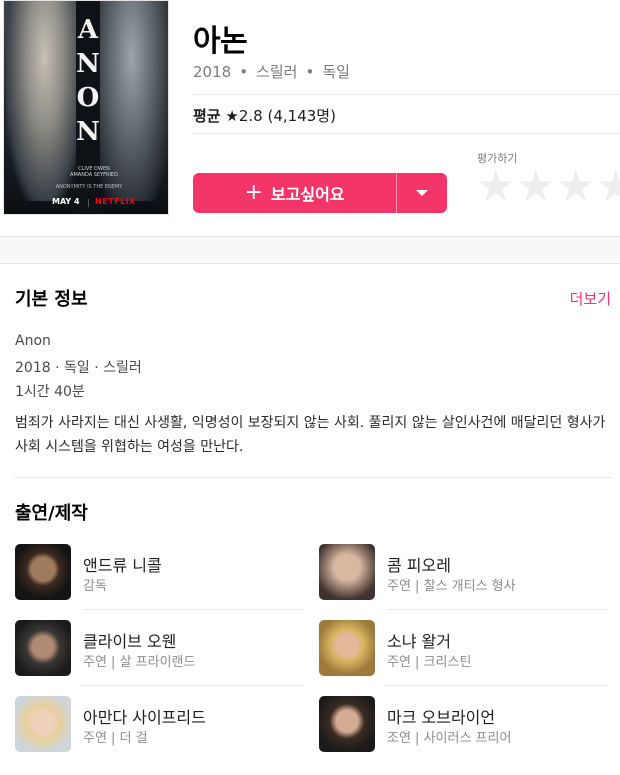 This screenshot has width=620, height=775. Describe the element at coordinates (336, 72) in the screenshot. I see `movie-country: 독일` at that location.